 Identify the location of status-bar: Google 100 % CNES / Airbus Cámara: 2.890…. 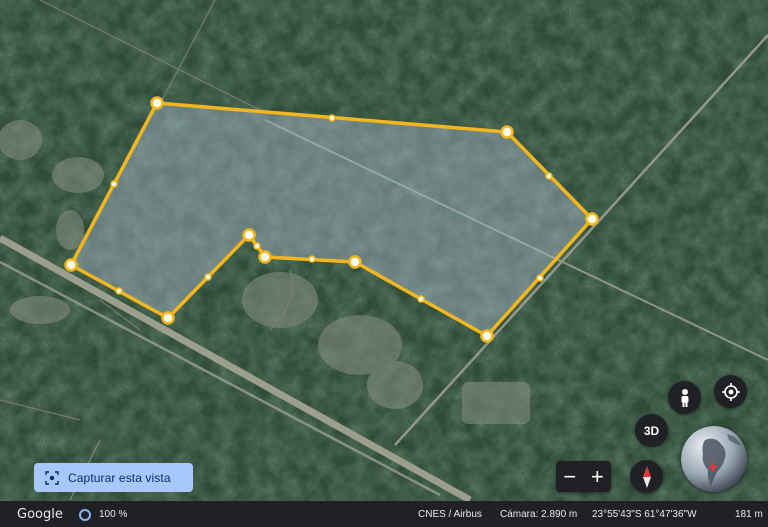
(384, 514).